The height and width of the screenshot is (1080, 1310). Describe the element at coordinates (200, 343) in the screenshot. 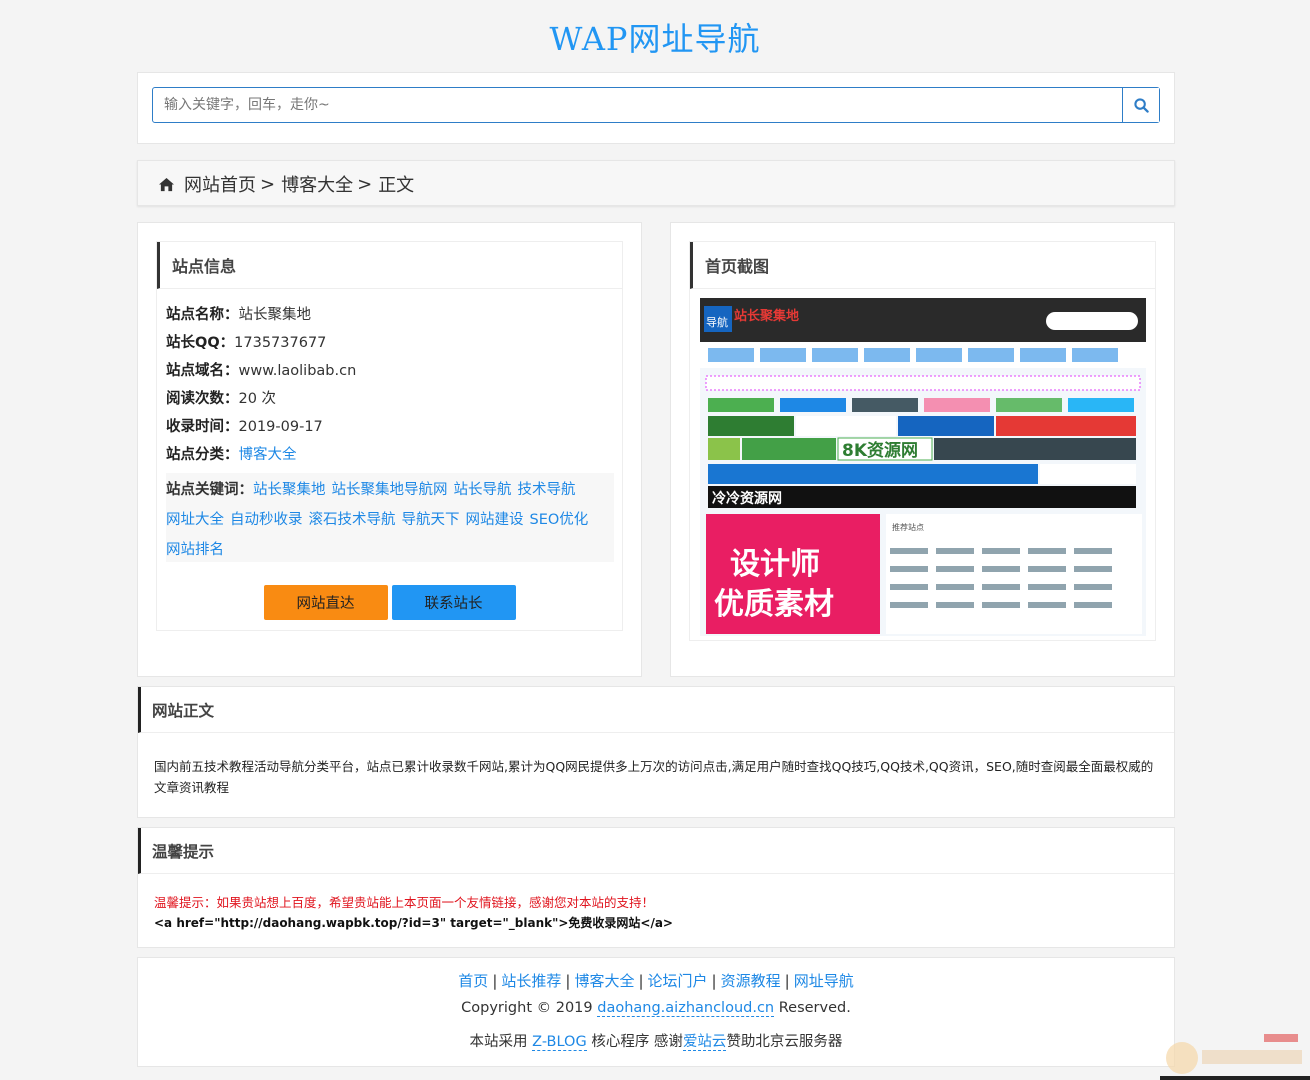

I see `info-label: 站长QQ：` at that location.